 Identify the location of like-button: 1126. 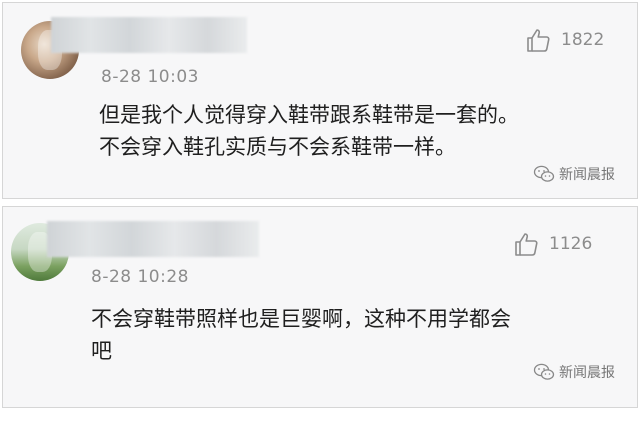
(571, 244).